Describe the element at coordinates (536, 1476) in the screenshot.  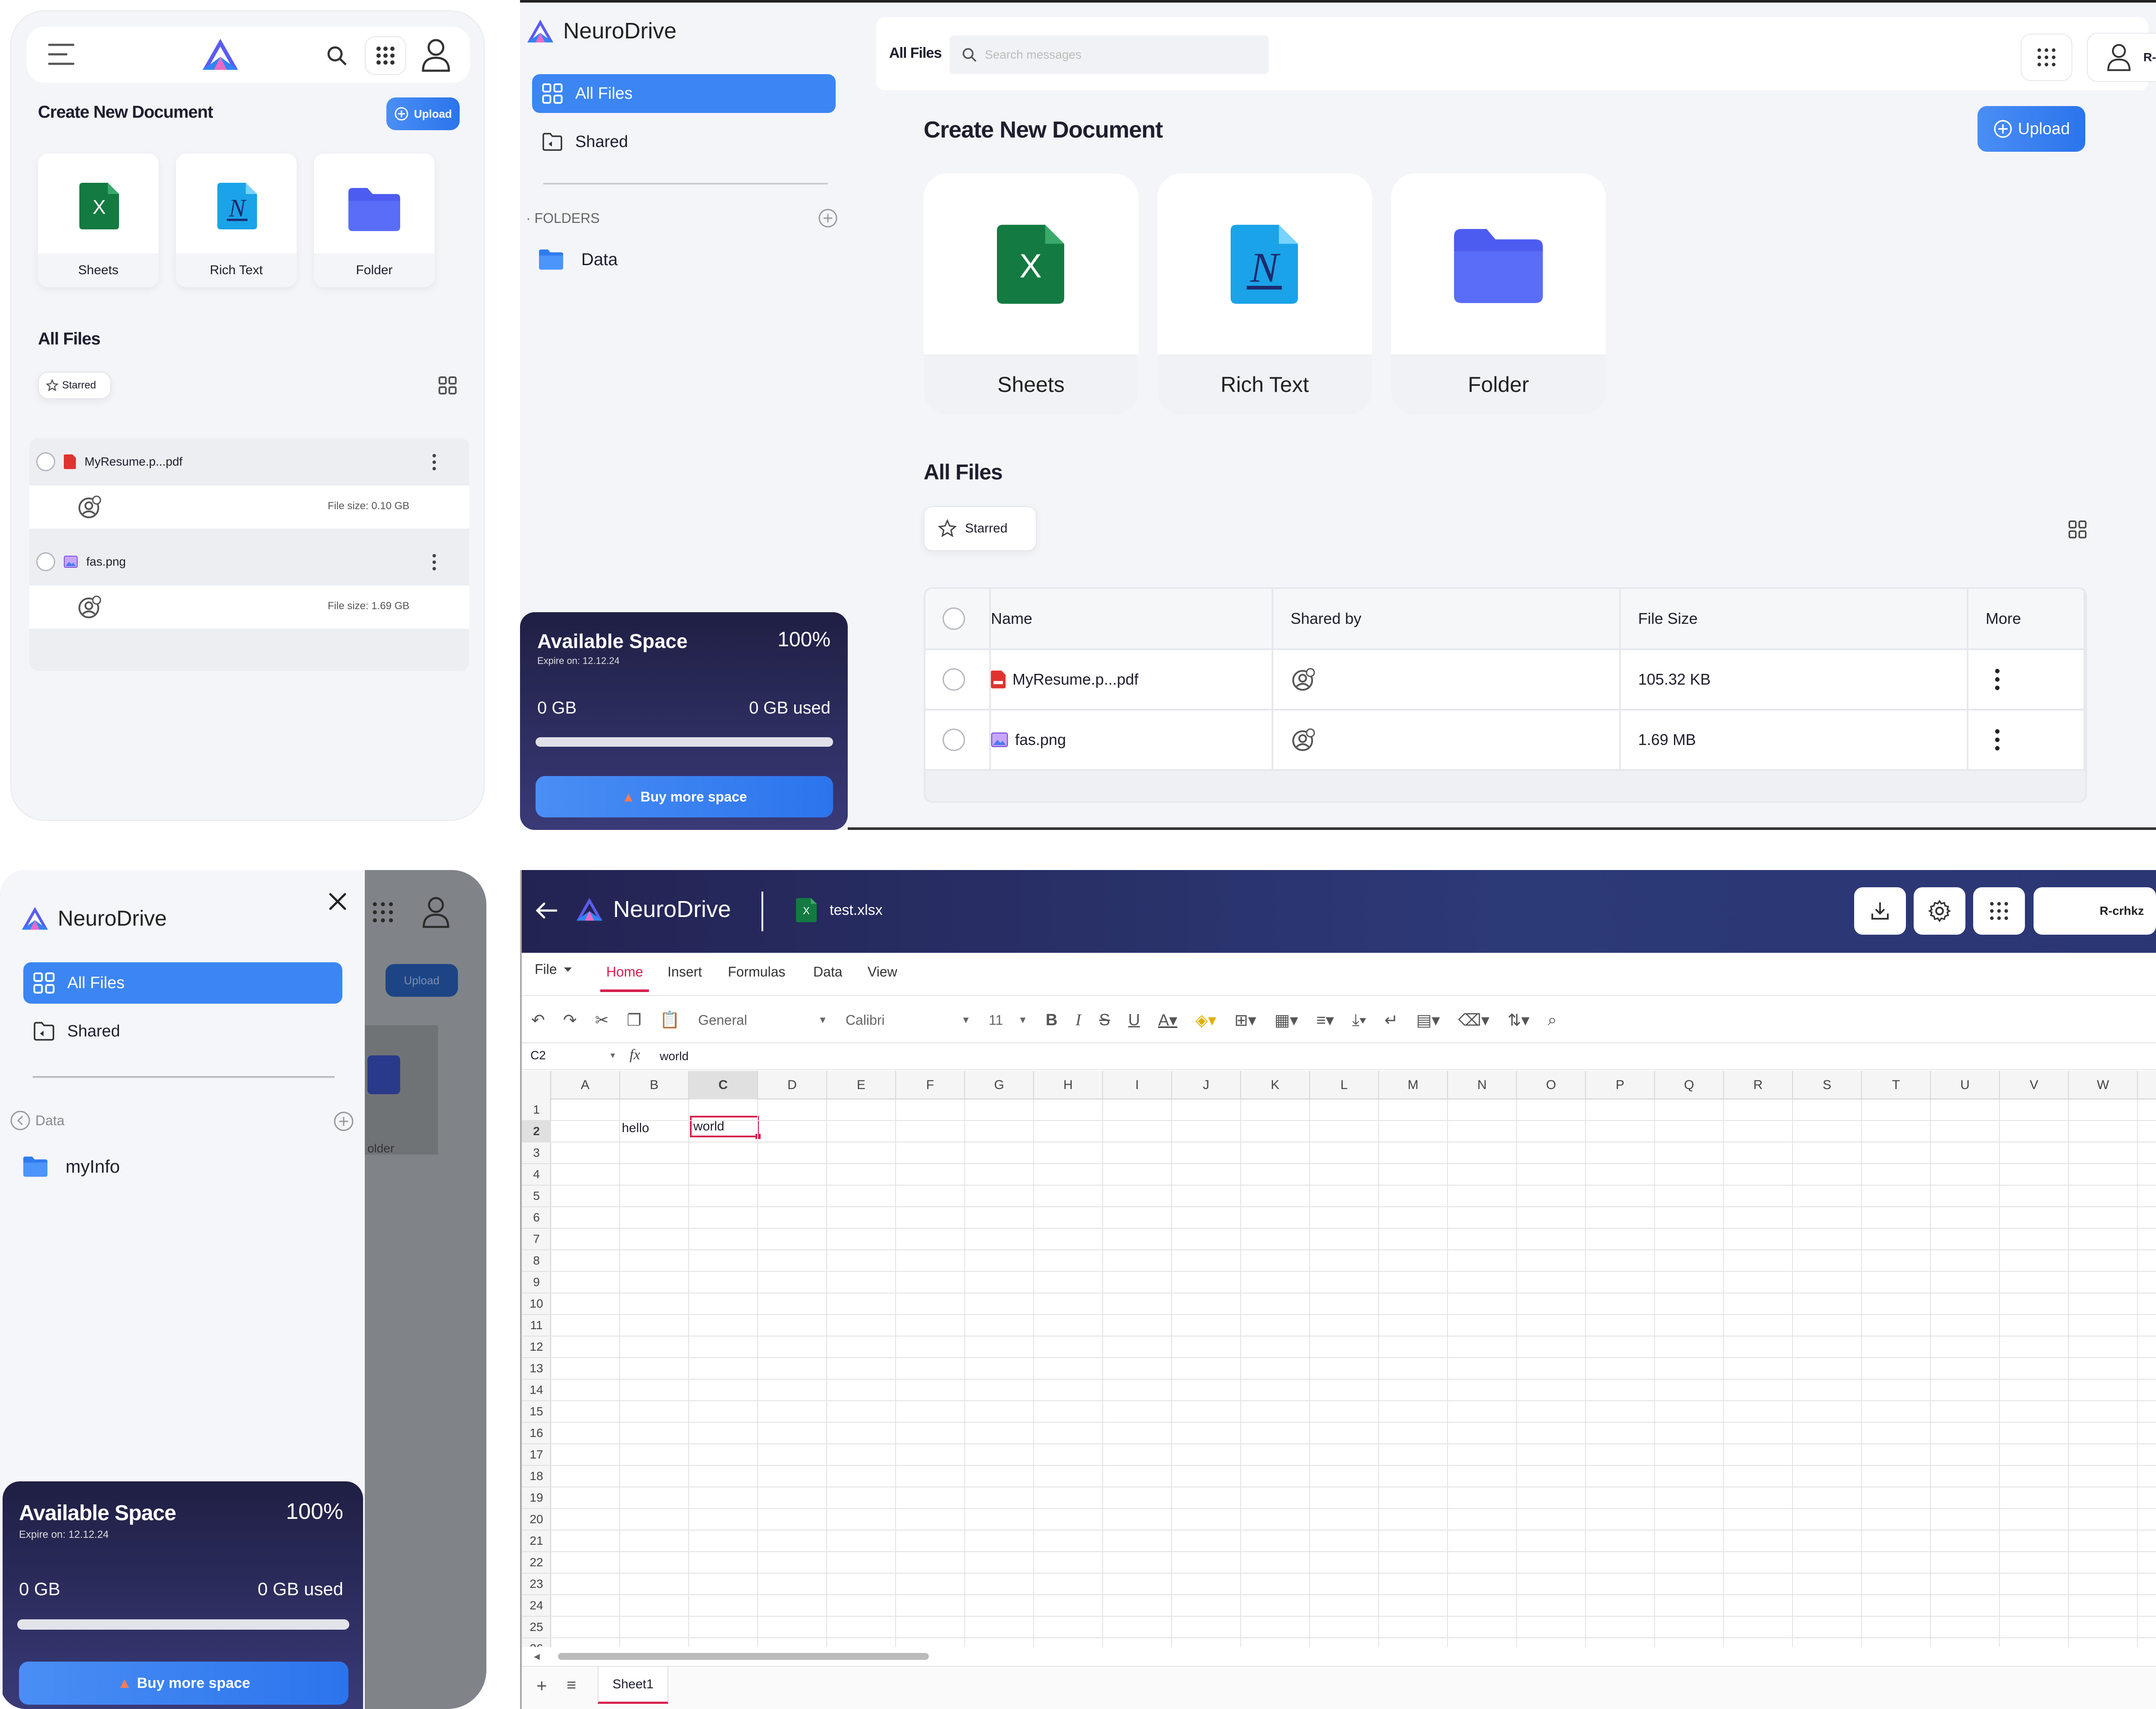
I see `row-header-18: 18` at that location.